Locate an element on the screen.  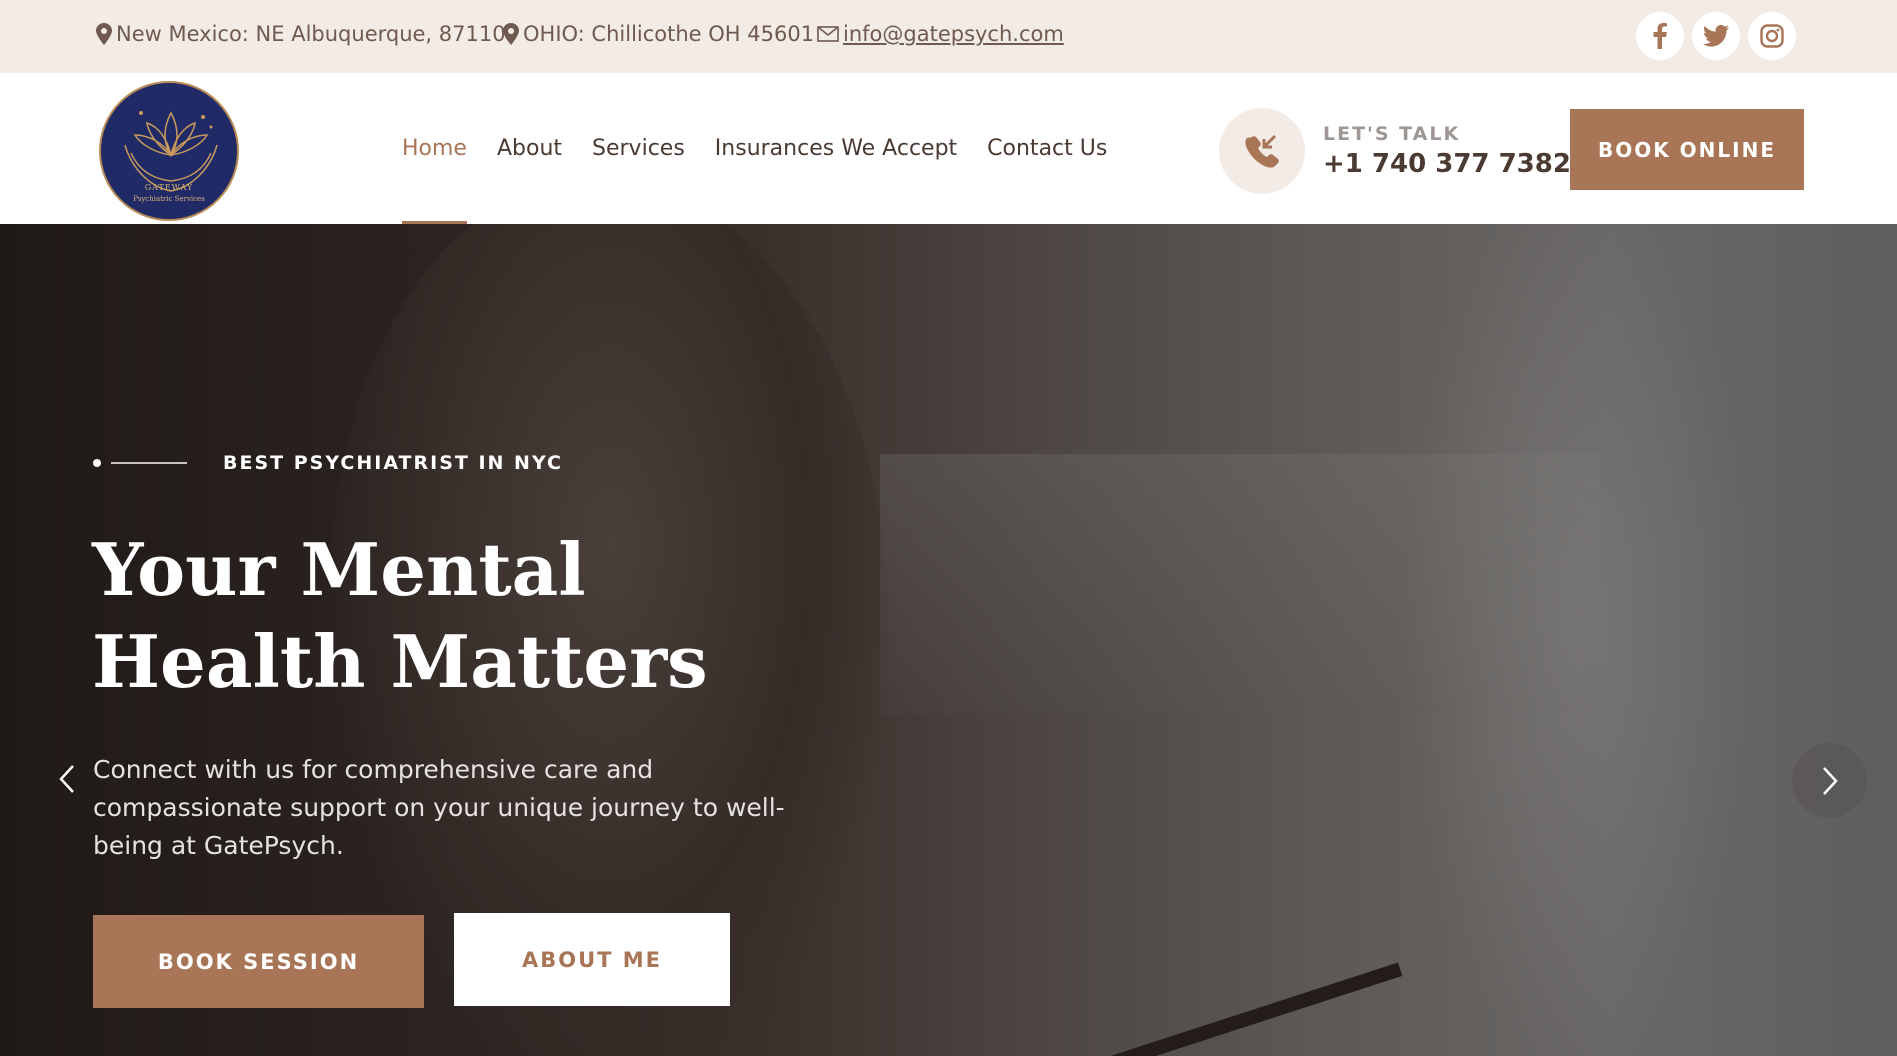
location-ohio: OHIO: Chillicothe OH 45601 is located at coordinates (658, 34).